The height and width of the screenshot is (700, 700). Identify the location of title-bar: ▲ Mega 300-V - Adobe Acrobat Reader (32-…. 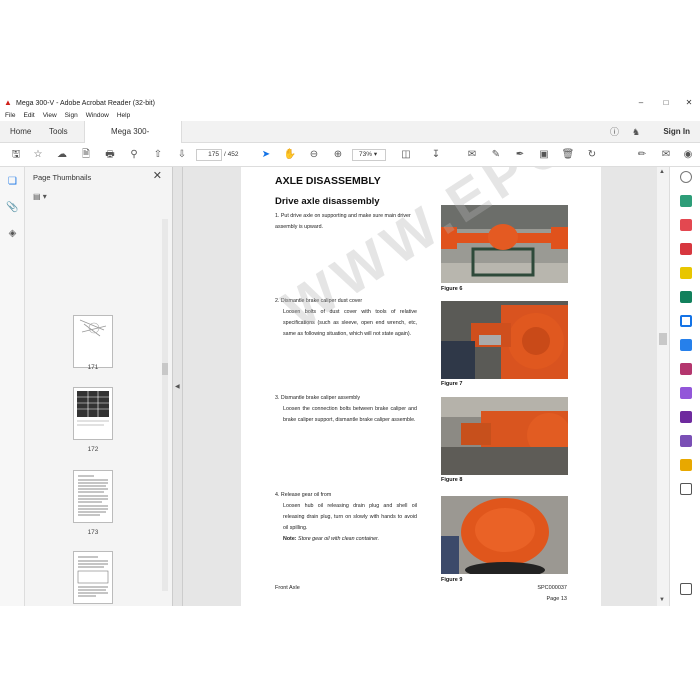
(350, 103).